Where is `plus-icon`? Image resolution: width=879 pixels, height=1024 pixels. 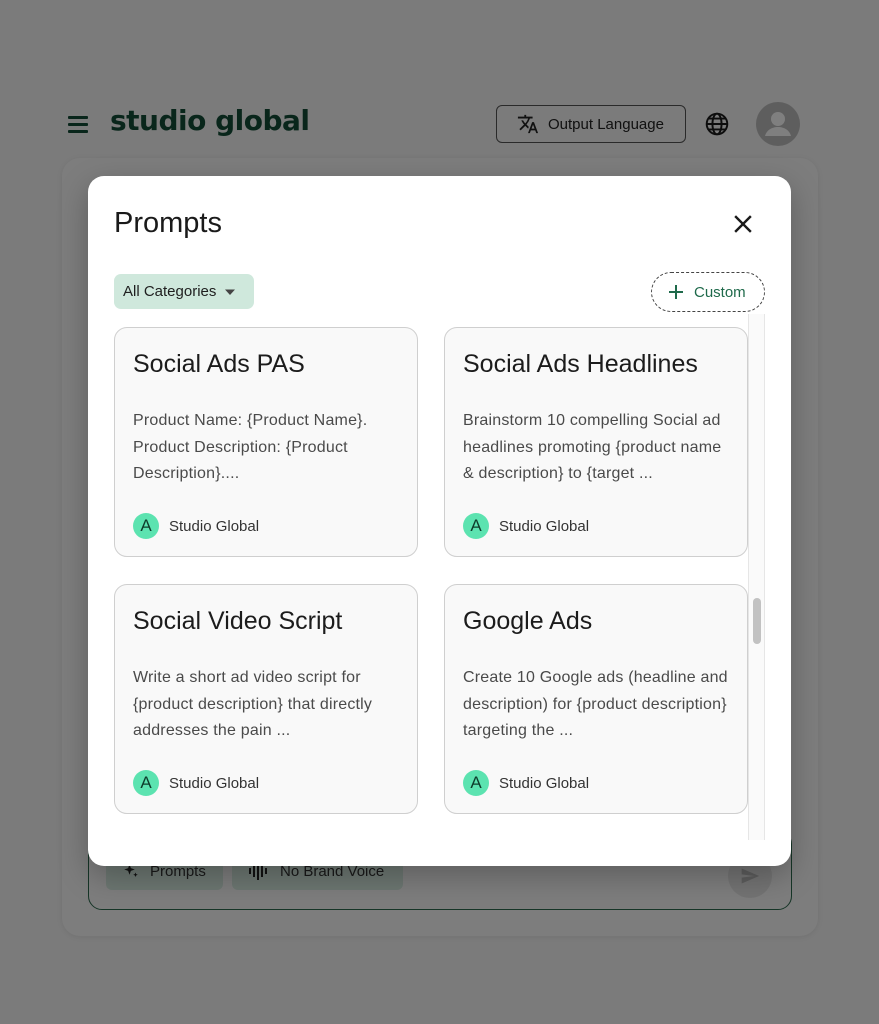
plus-icon is located at coordinates (676, 292).